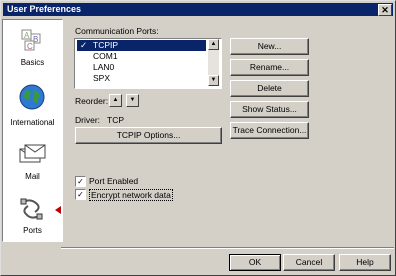 Image resolution: width=396 pixels, height=276 pixels. What do you see at coordinates (115, 120) in the screenshot?
I see `driver-value: TCP` at bounding box center [115, 120].